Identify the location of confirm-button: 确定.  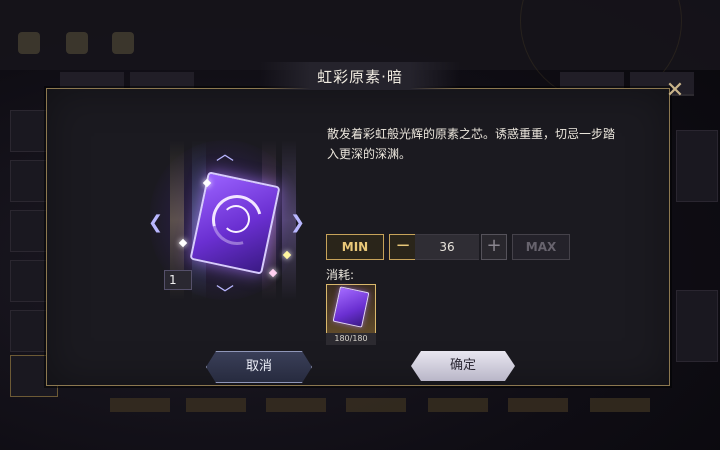
(463, 366).